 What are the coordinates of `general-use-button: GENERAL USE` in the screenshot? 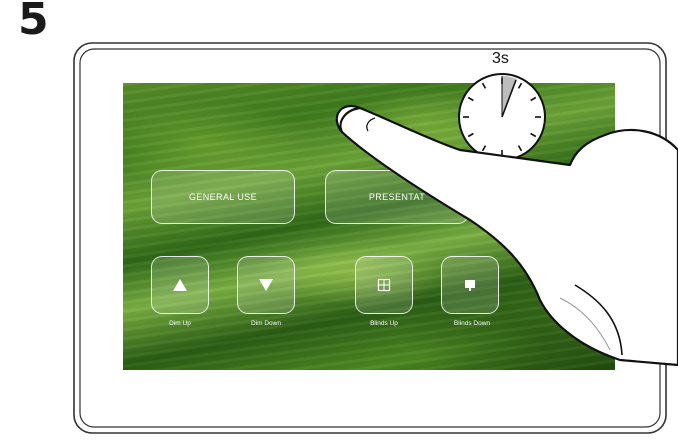 It's located at (223, 197).